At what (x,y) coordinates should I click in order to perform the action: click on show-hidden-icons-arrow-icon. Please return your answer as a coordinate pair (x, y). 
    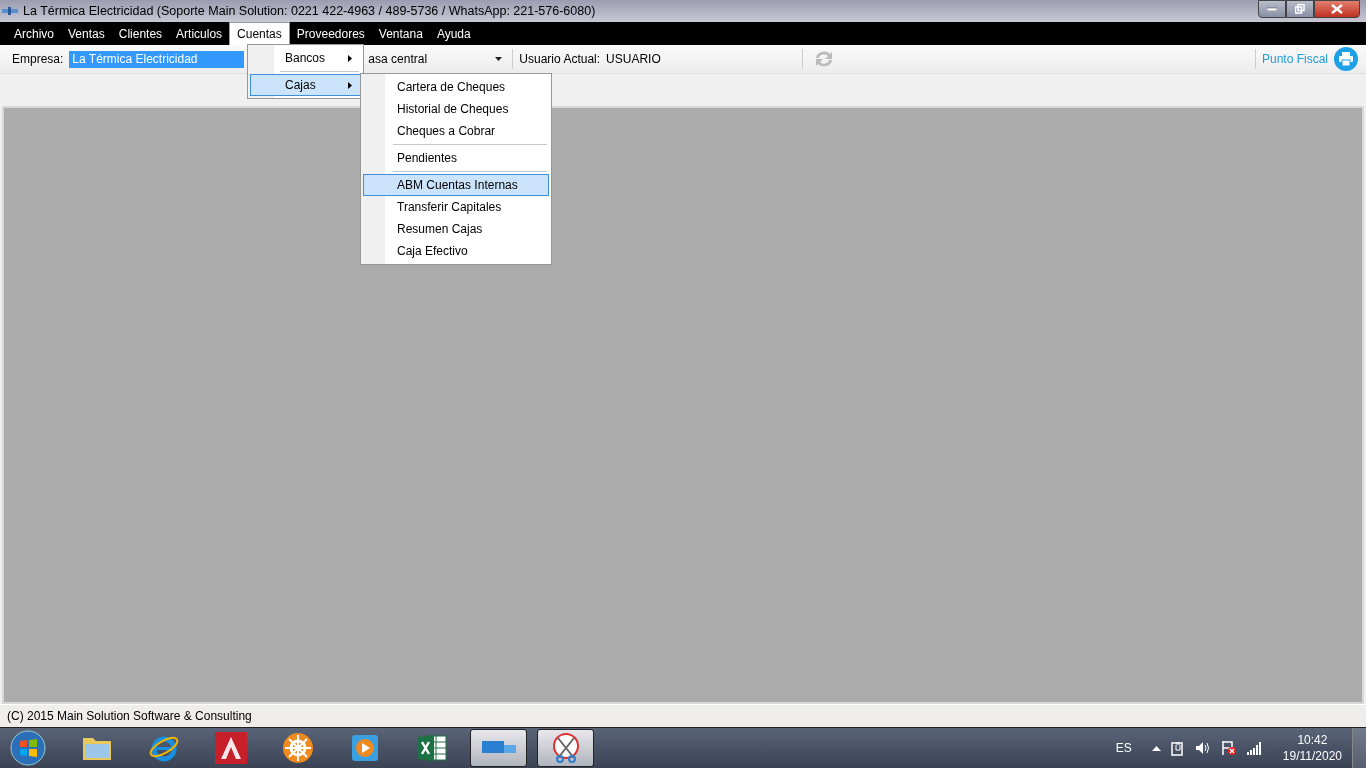
    Looking at the image, I should click on (1156, 748).